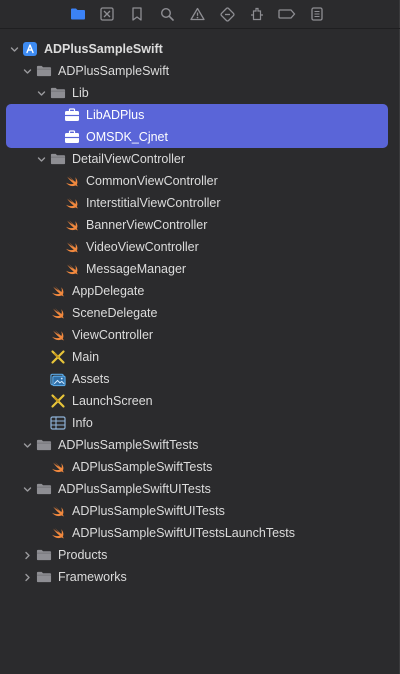 Image resolution: width=400 pixels, height=674 pixels. I want to click on tree-row-file: AppDelegate, so click(200, 291).